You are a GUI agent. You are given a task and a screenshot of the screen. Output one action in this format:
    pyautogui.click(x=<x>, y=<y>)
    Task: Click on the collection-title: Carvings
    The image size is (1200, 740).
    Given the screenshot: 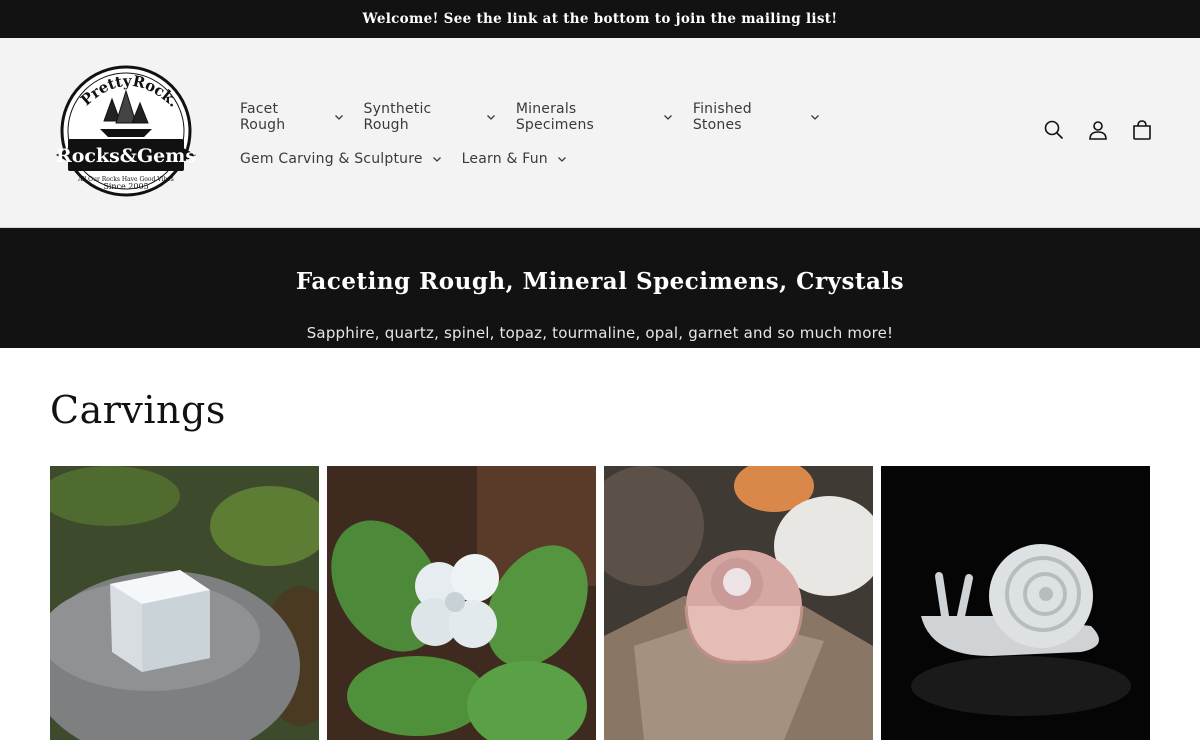 What is the action you would take?
    pyautogui.click(x=138, y=410)
    